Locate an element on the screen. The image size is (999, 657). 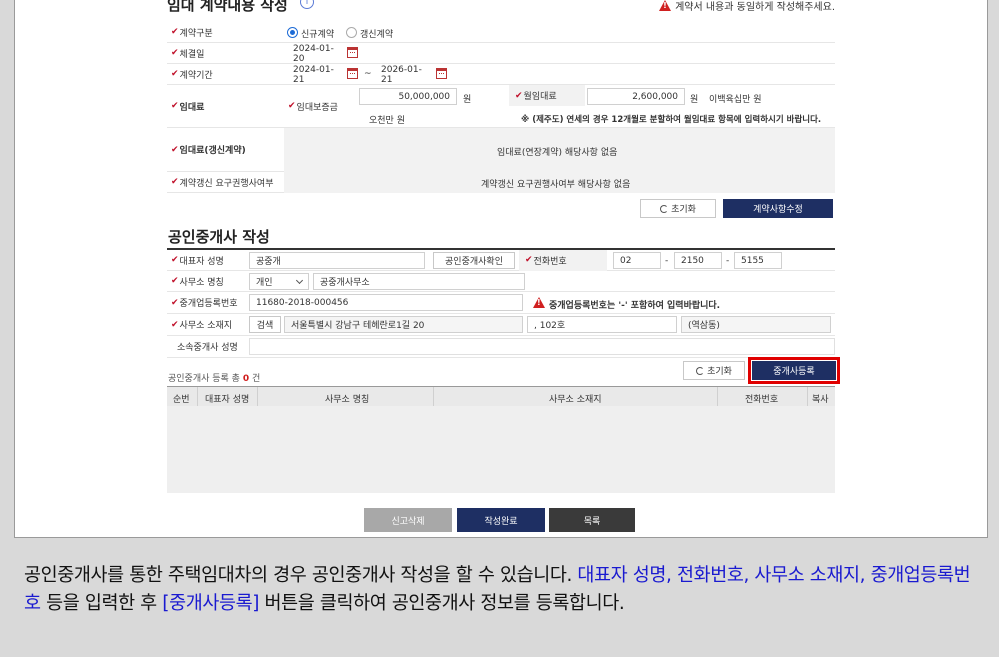
broker-count: 공인중개사 등록 총 0 건 is located at coordinates (214, 379).